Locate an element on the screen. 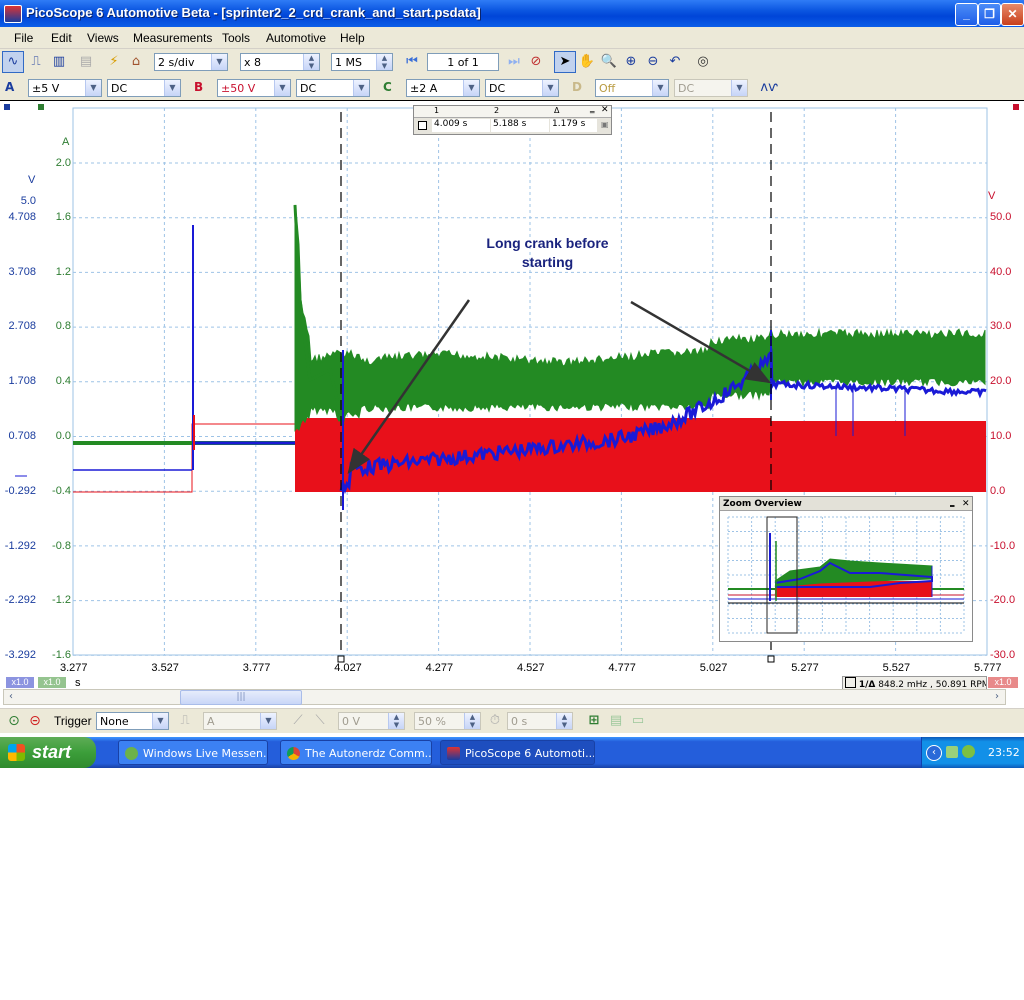  add-measurement-icon: ⊞ is located at coordinates (594, 721).